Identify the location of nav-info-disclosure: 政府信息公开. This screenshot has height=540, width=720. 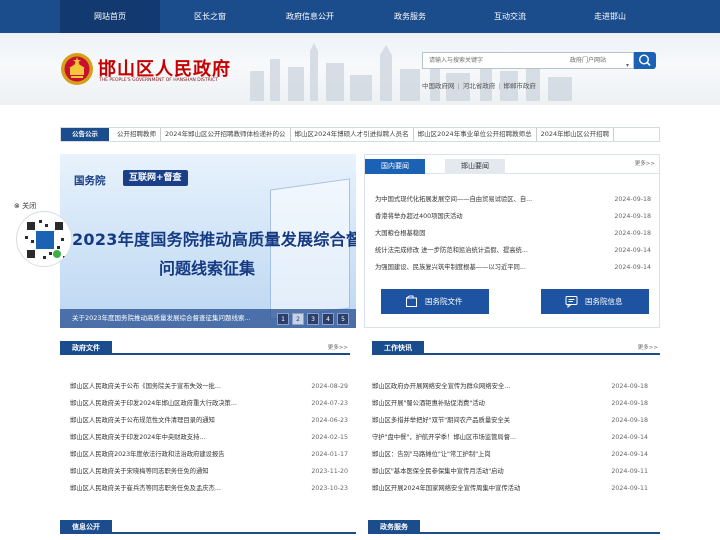
(310, 16).